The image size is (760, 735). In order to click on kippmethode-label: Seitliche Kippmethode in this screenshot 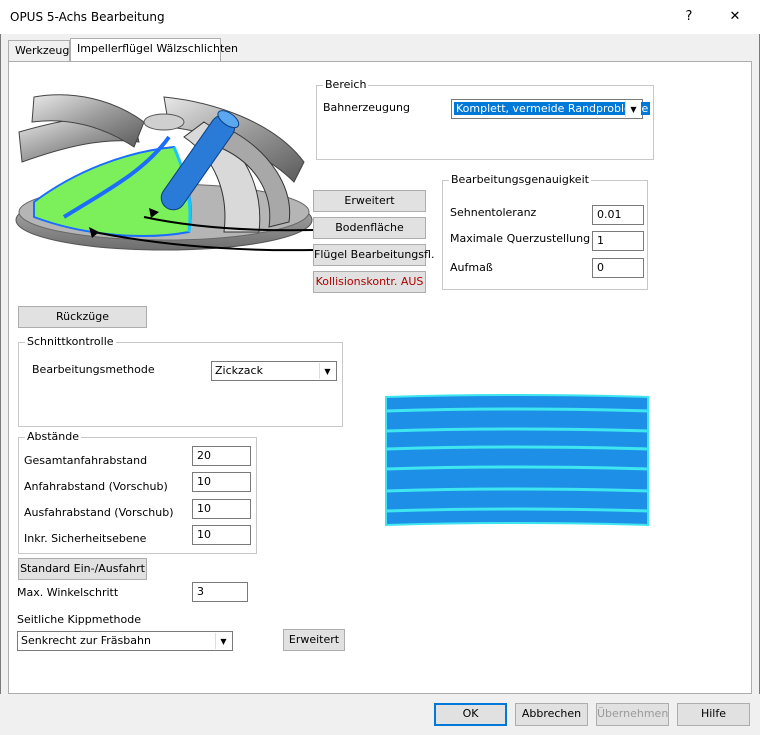, I will do `click(79, 619)`.